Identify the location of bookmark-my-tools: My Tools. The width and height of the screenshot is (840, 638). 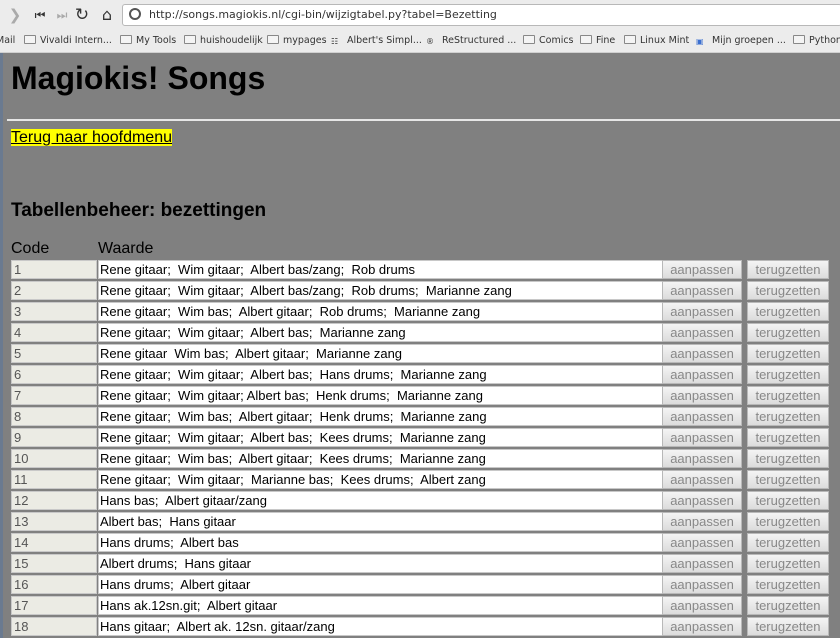
(148, 41).